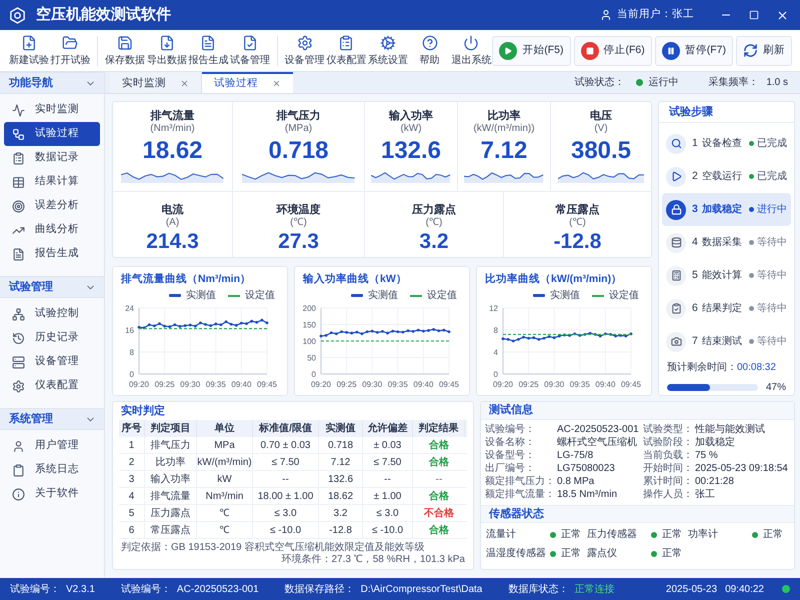  What do you see at coordinates (298, 129) in the screenshot?
I see `metric-unit: (MPa)` at bounding box center [298, 129].